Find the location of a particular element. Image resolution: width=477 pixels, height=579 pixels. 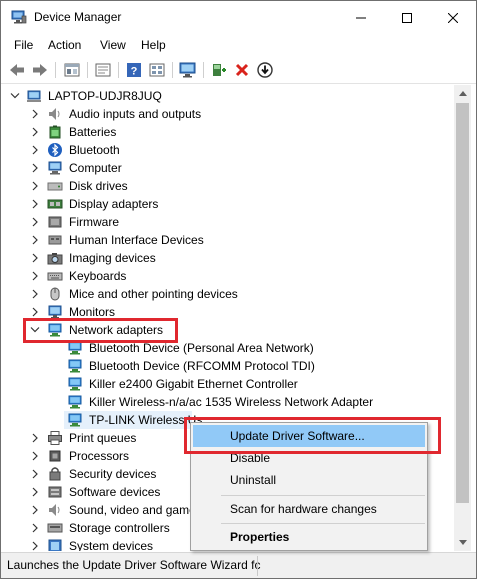

vertical-scrollbar is located at coordinates (462, 318).